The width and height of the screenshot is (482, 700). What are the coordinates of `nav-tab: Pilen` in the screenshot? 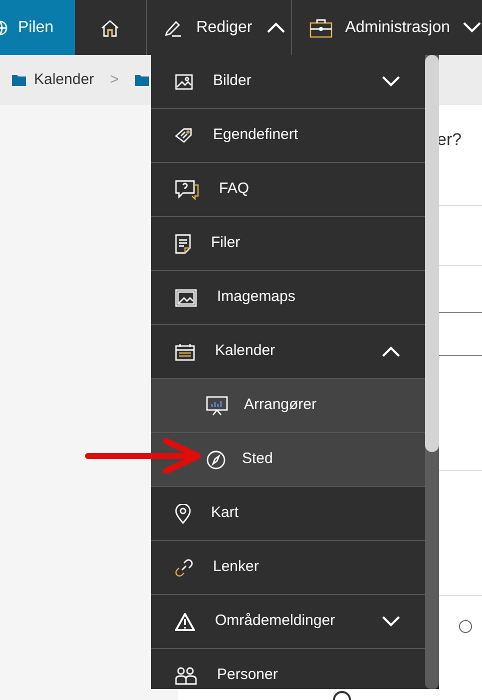 It's located at (37, 27).